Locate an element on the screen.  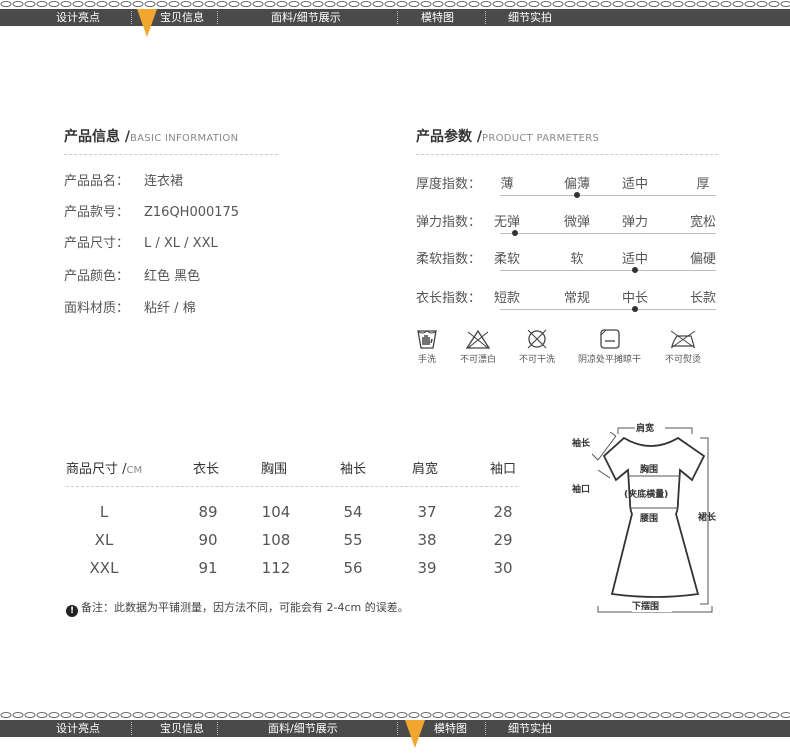
size-table-header-cuff: 袖口 is located at coordinates (503, 469).